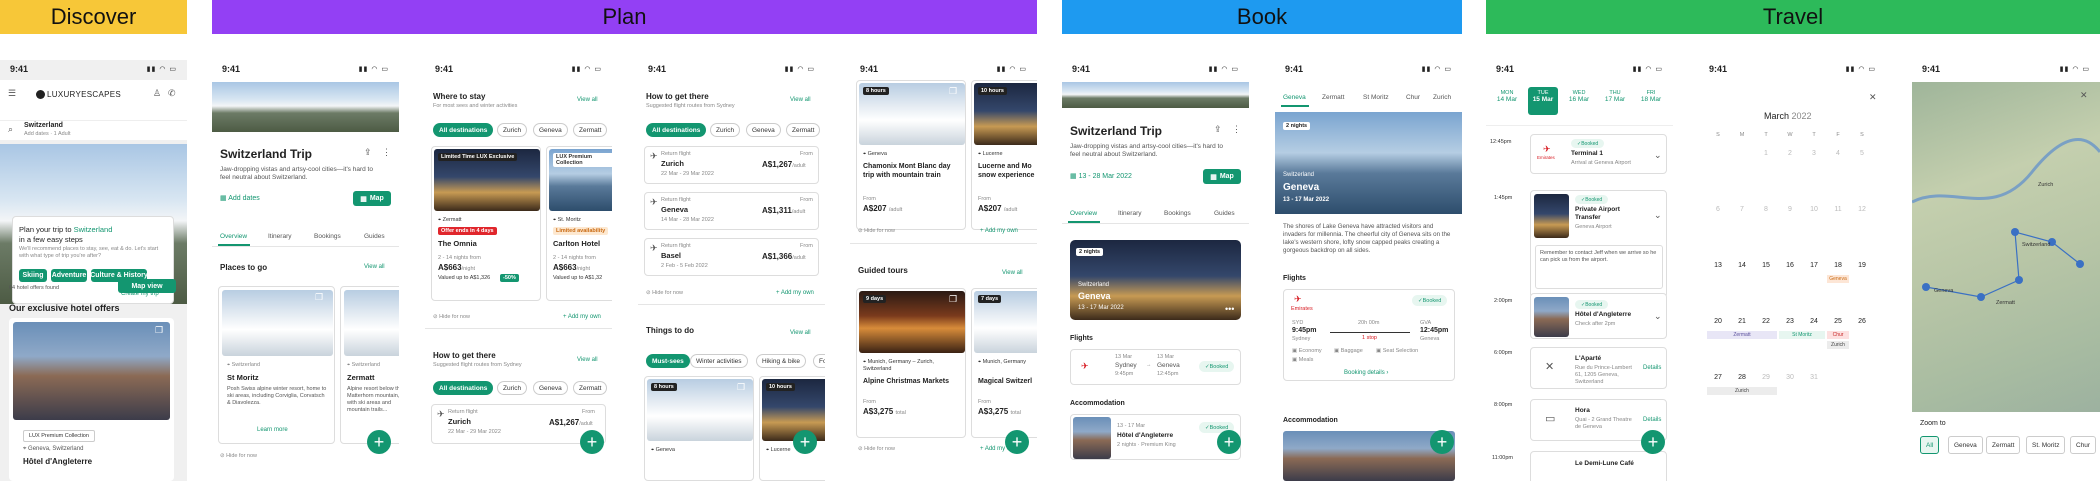 Image resolution: width=2100 pixels, height=481 pixels. I want to click on calendar-day: 23, so click(1790, 321).